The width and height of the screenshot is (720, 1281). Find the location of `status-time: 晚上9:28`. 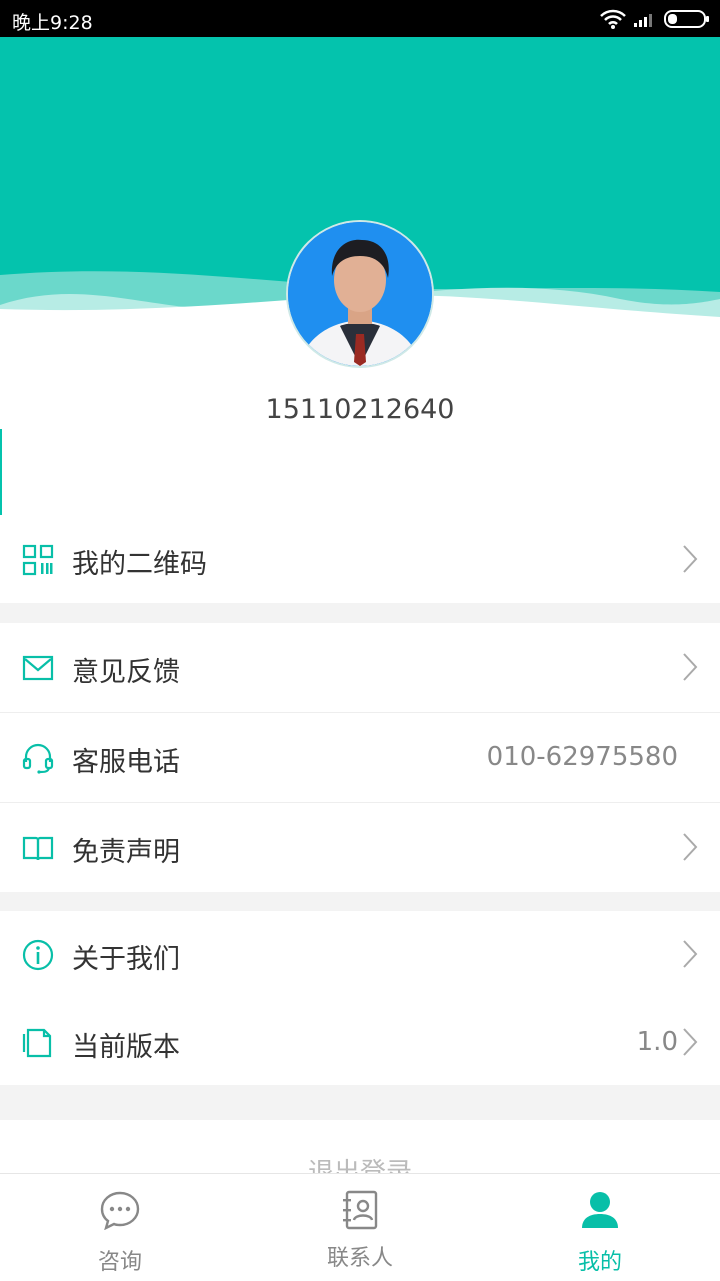

status-time: 晚上9:28 is located at coordinates (52, 23).